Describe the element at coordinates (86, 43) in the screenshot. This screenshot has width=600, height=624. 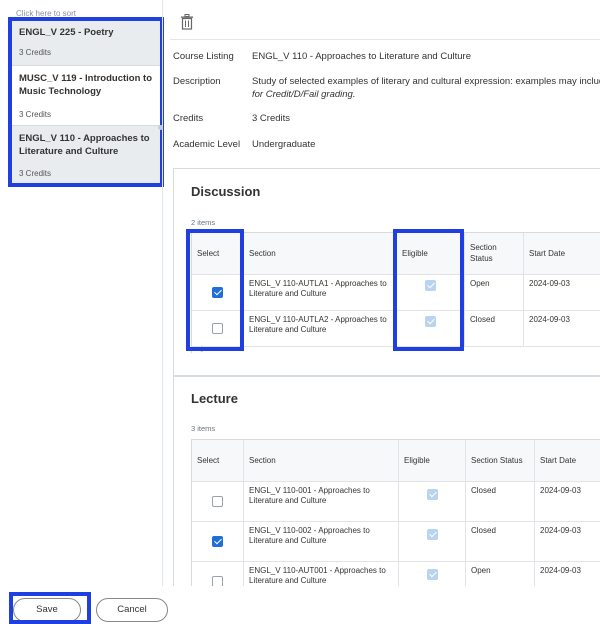
I see `course-card-engl-225: ENGL_V 225 - Poetry 3 Credits` at that location.